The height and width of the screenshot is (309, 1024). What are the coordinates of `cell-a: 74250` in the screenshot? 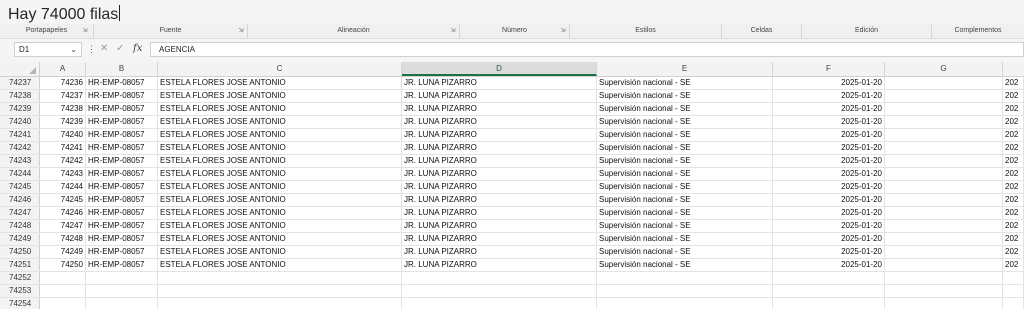 It's located at (63, 265).